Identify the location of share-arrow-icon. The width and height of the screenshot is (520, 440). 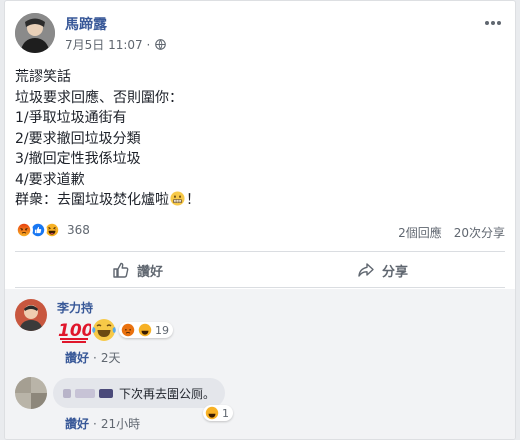
(366, 270).